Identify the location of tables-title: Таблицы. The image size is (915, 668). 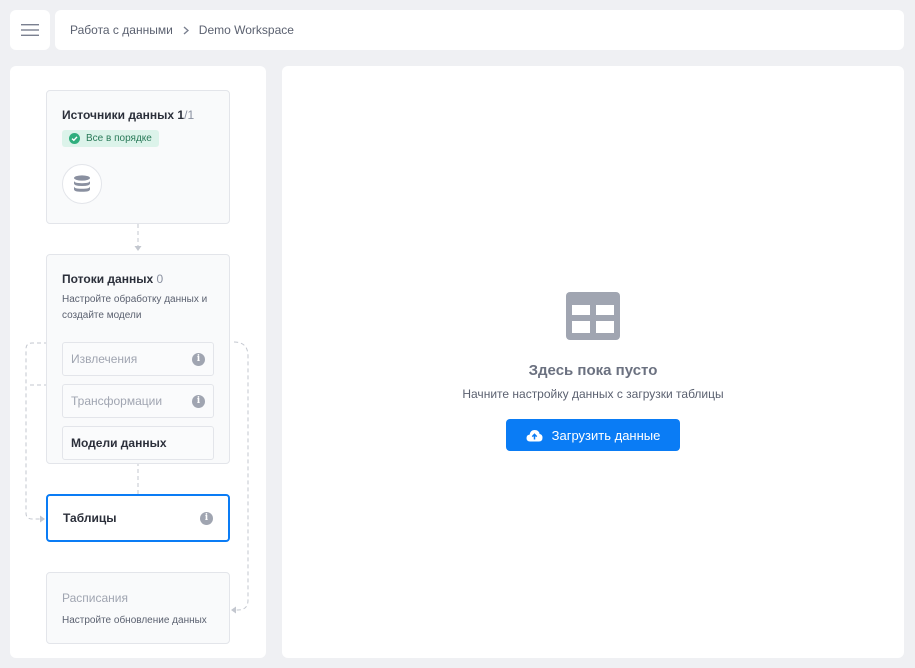
(90, 518).